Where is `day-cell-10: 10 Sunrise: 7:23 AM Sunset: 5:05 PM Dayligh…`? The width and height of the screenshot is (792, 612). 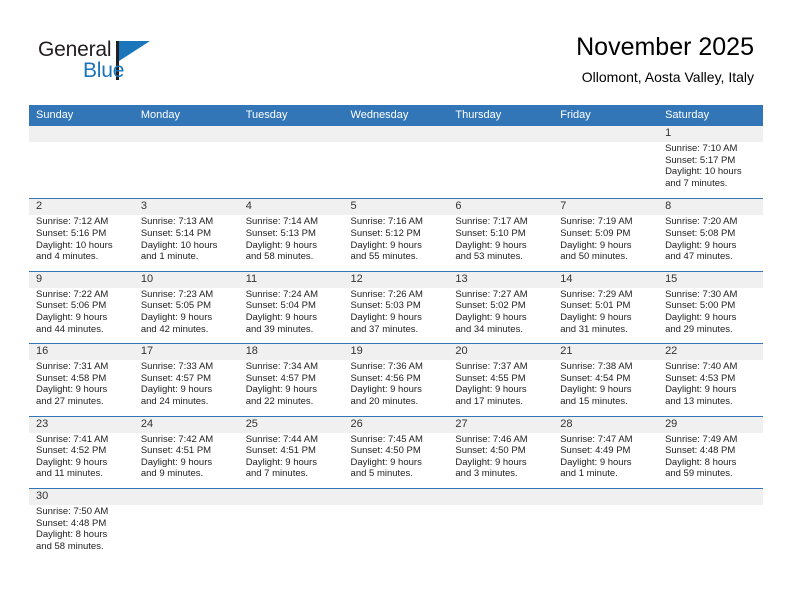
day-cell-10: 10 Sunrise: 7:23 AM Sunset: 5:05 PM Dayligh… is located at coordinates (186, 307).